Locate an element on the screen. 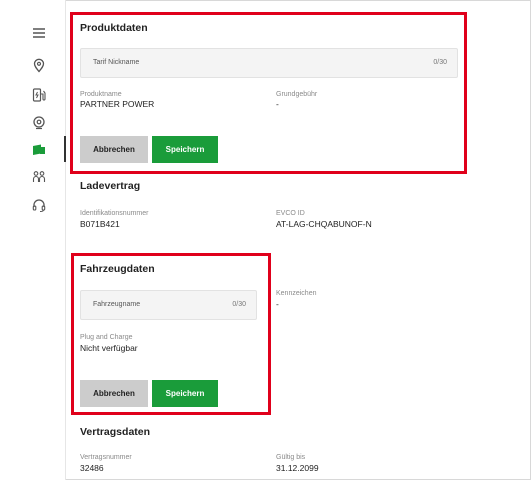 Image resolution: width=531 pixels, height=480 pixels. produktdaten-save-button: Speichern is located at coordinates (185, 149).